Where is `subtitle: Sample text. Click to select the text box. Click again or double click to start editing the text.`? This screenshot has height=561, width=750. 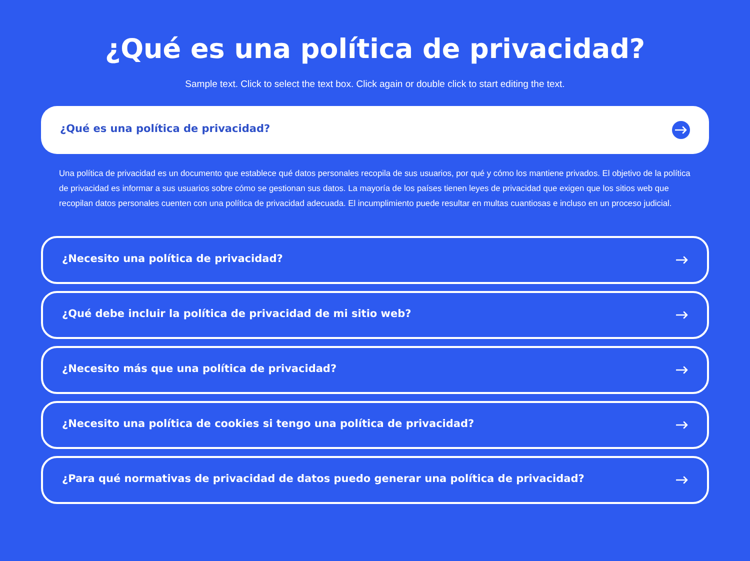 subtitle: Sample text. Click to select the text box. Click again or double click to start editing the text. is located at coordinates (375, 85).